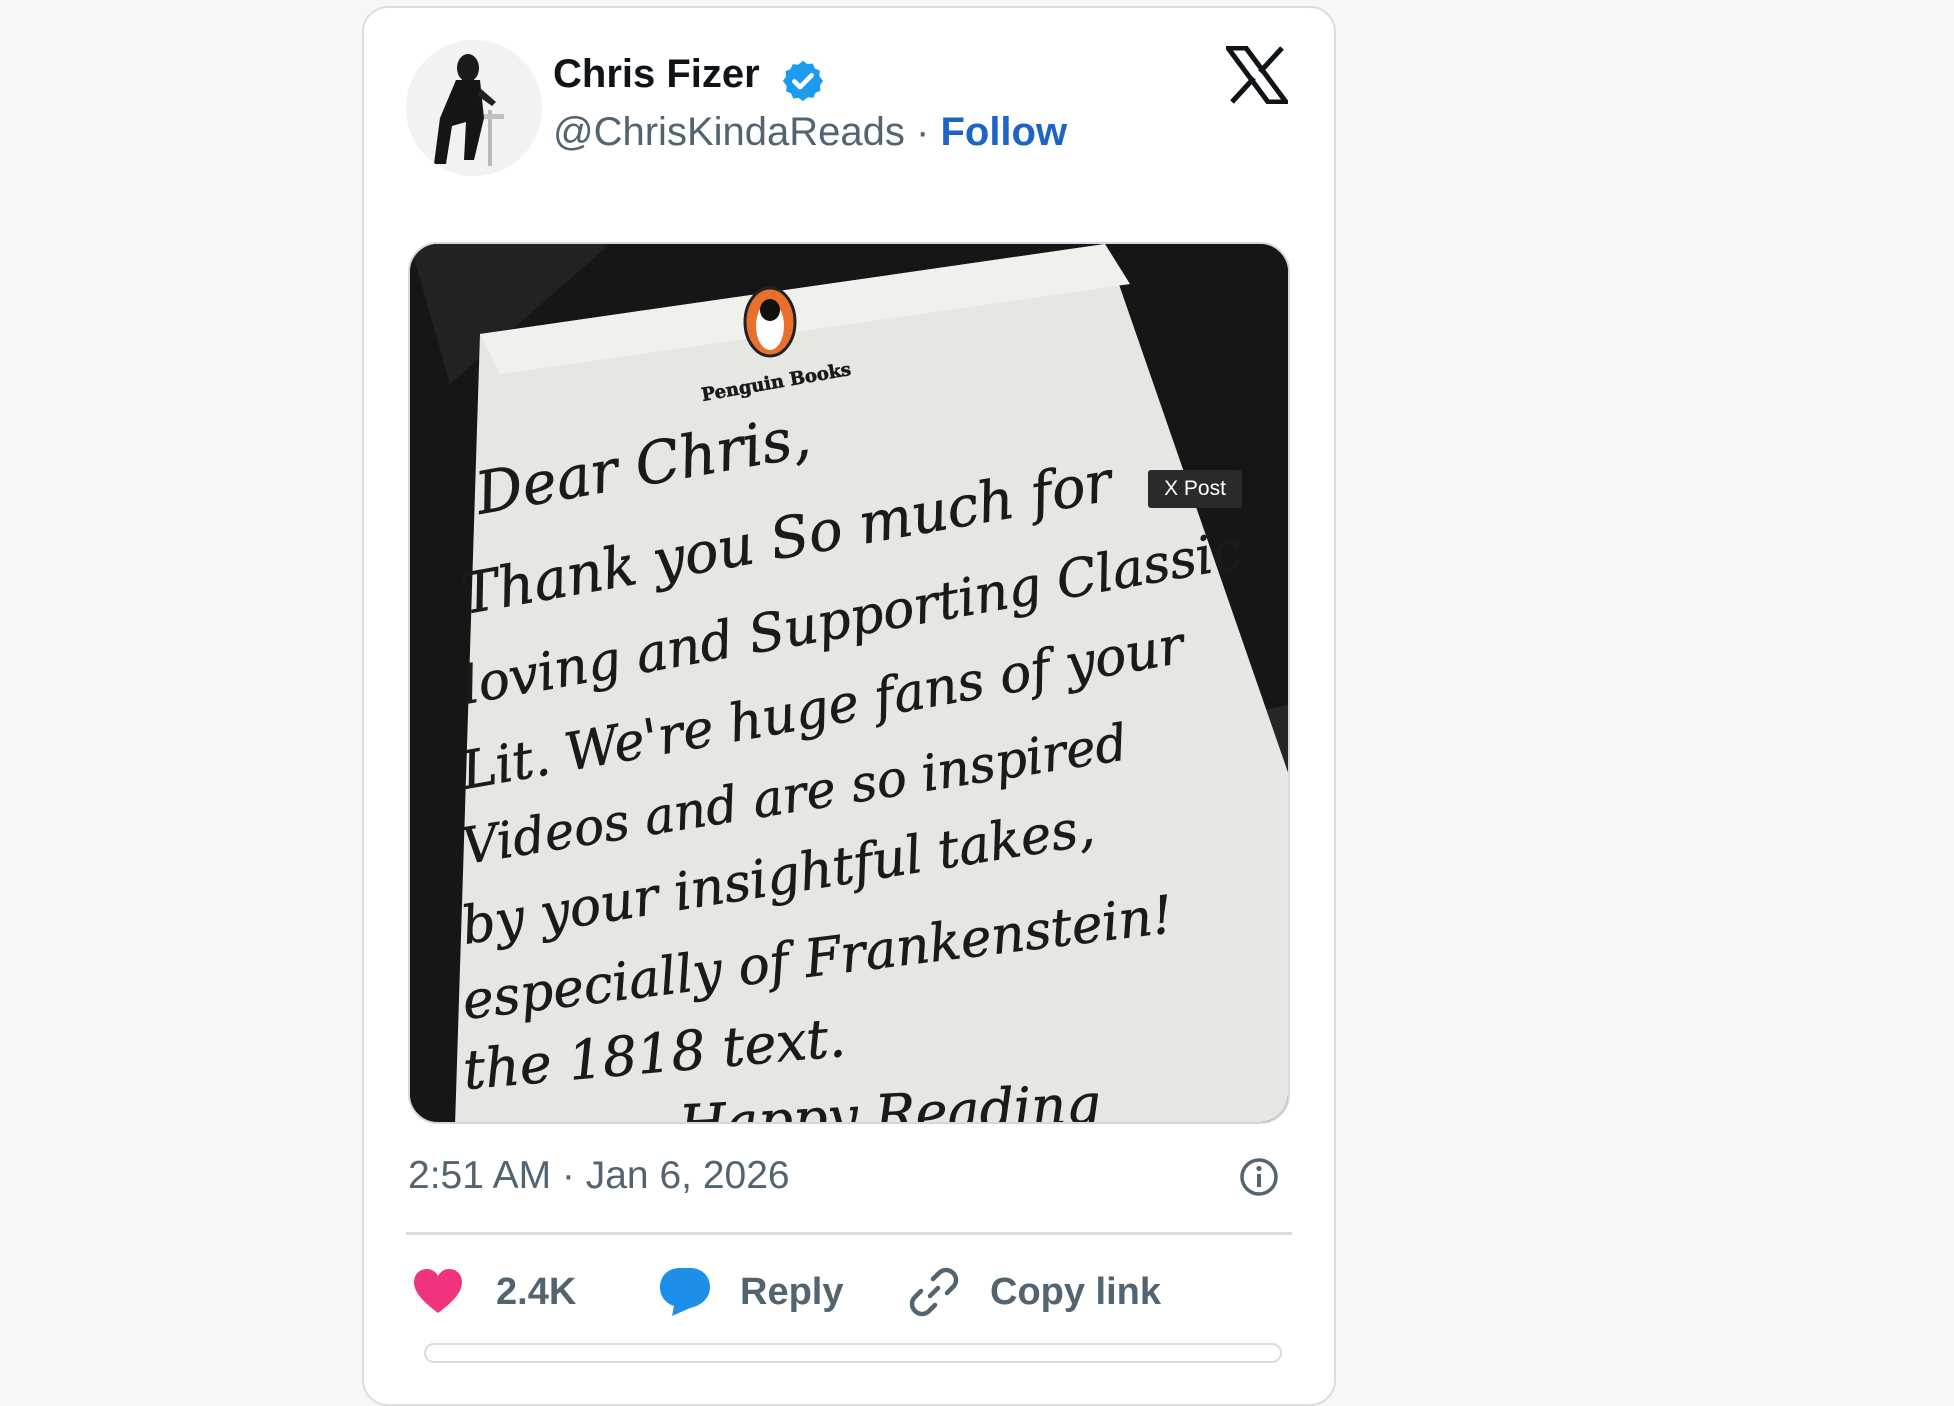 Image resolution: width=1954 pixels, height=1406 pixels. Describe the element at coordinates (1076, 1291) in the screenshot. I see `copy-link-label: Copy link` at that location.